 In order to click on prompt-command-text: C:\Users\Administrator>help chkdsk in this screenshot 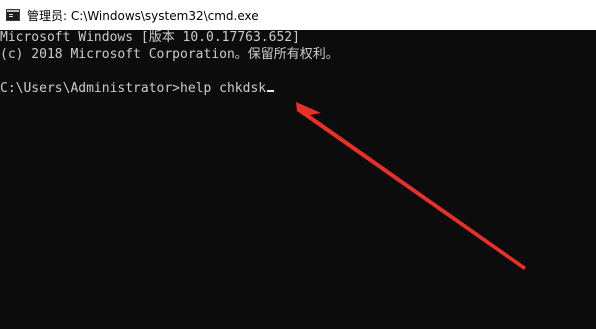, I will do `click(133, 88)`.